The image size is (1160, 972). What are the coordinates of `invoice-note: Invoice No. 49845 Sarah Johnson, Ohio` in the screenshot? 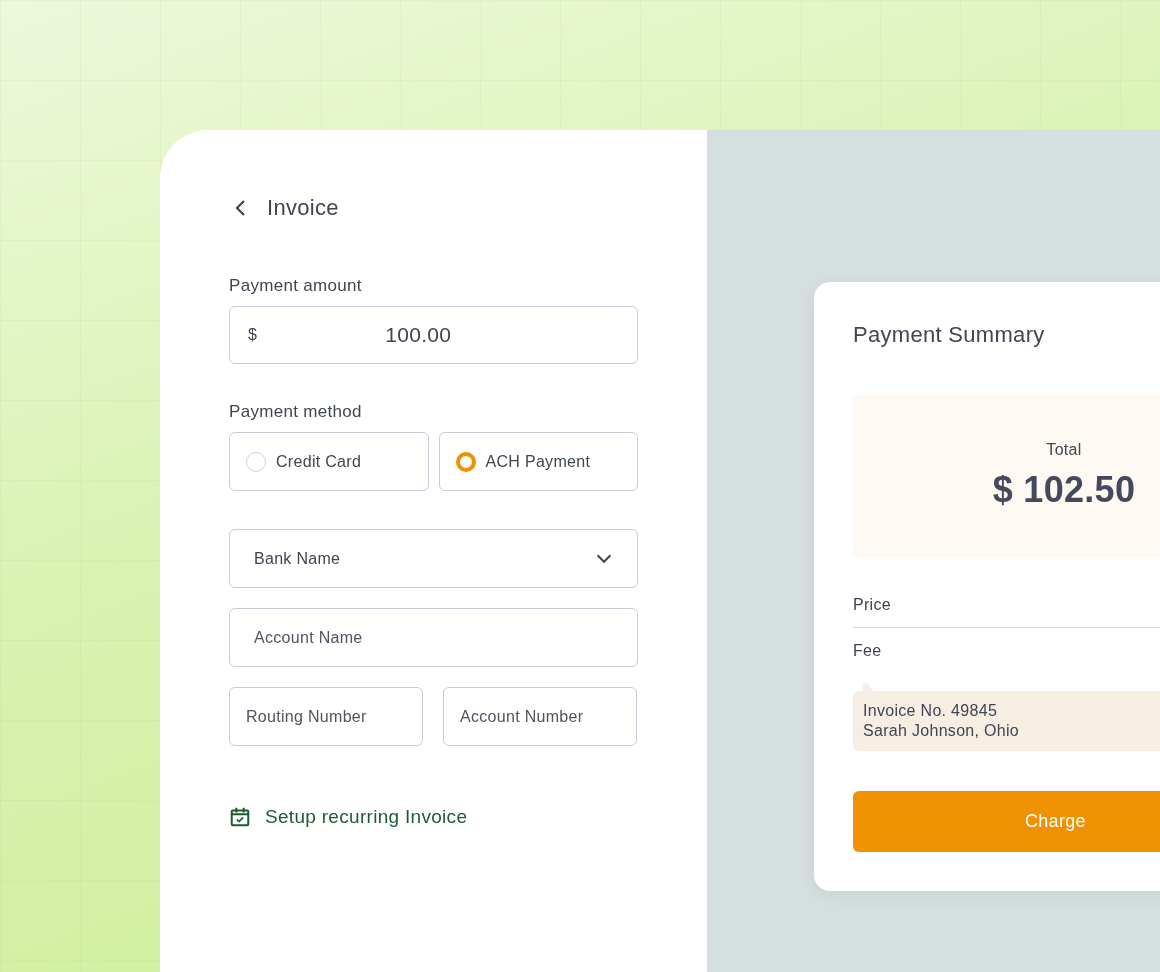 It's located at (1006, 721).